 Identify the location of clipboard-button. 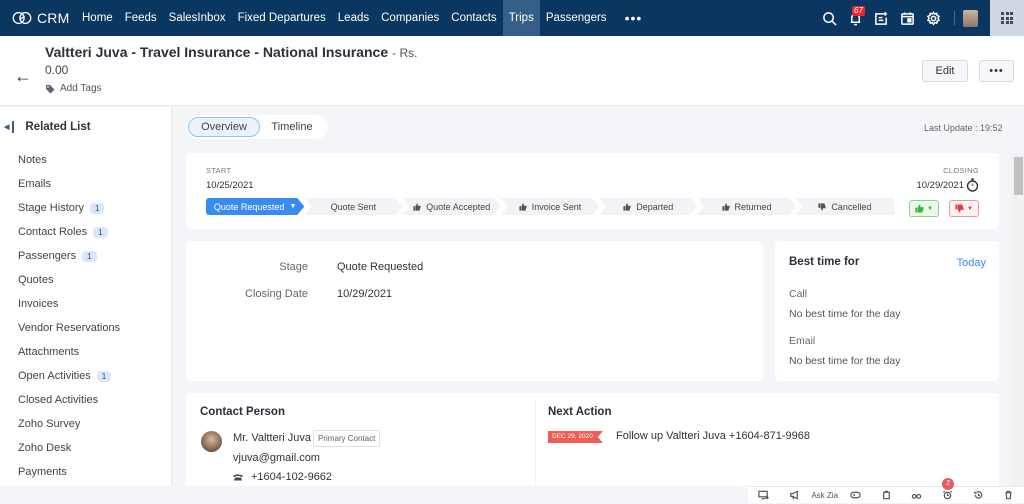
(886, 495).